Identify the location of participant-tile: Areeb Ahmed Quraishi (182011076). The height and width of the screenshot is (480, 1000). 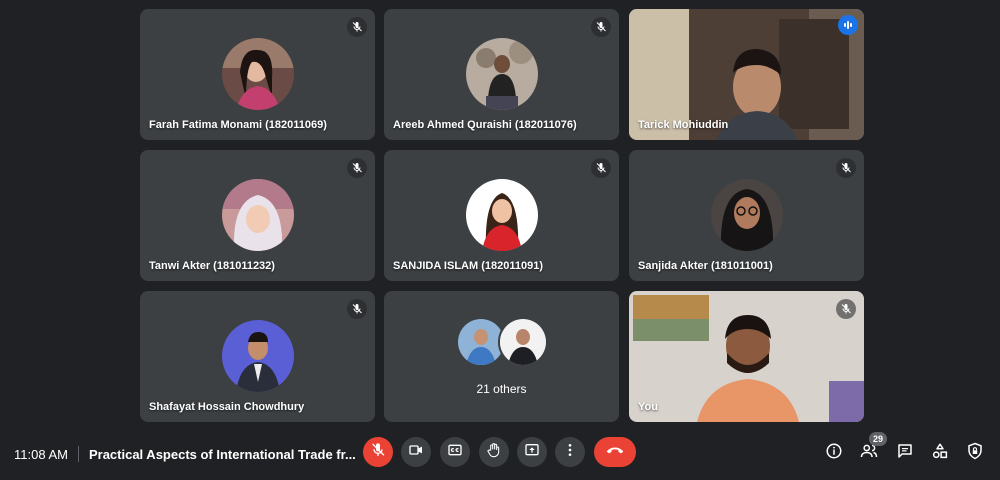
(501, 74).